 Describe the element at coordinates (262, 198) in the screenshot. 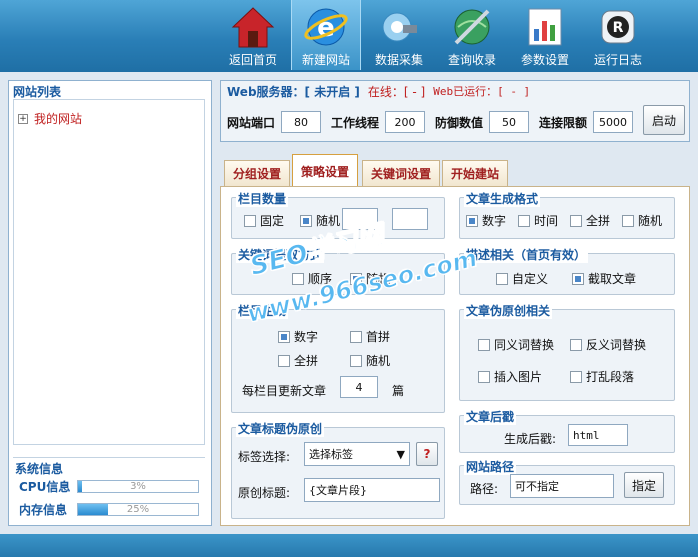

I see `column-count-title: 栏目数量` at that location.